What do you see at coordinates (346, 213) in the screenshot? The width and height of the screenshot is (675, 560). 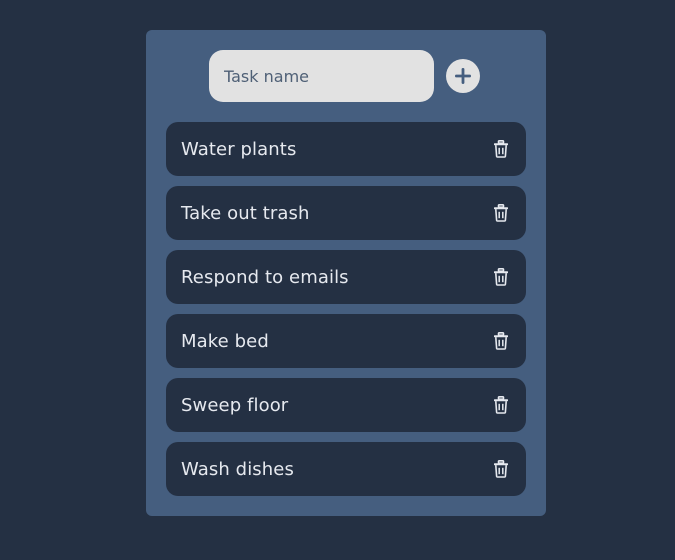 I see `task-item: Take out trash` at bounding box center [346, 213].